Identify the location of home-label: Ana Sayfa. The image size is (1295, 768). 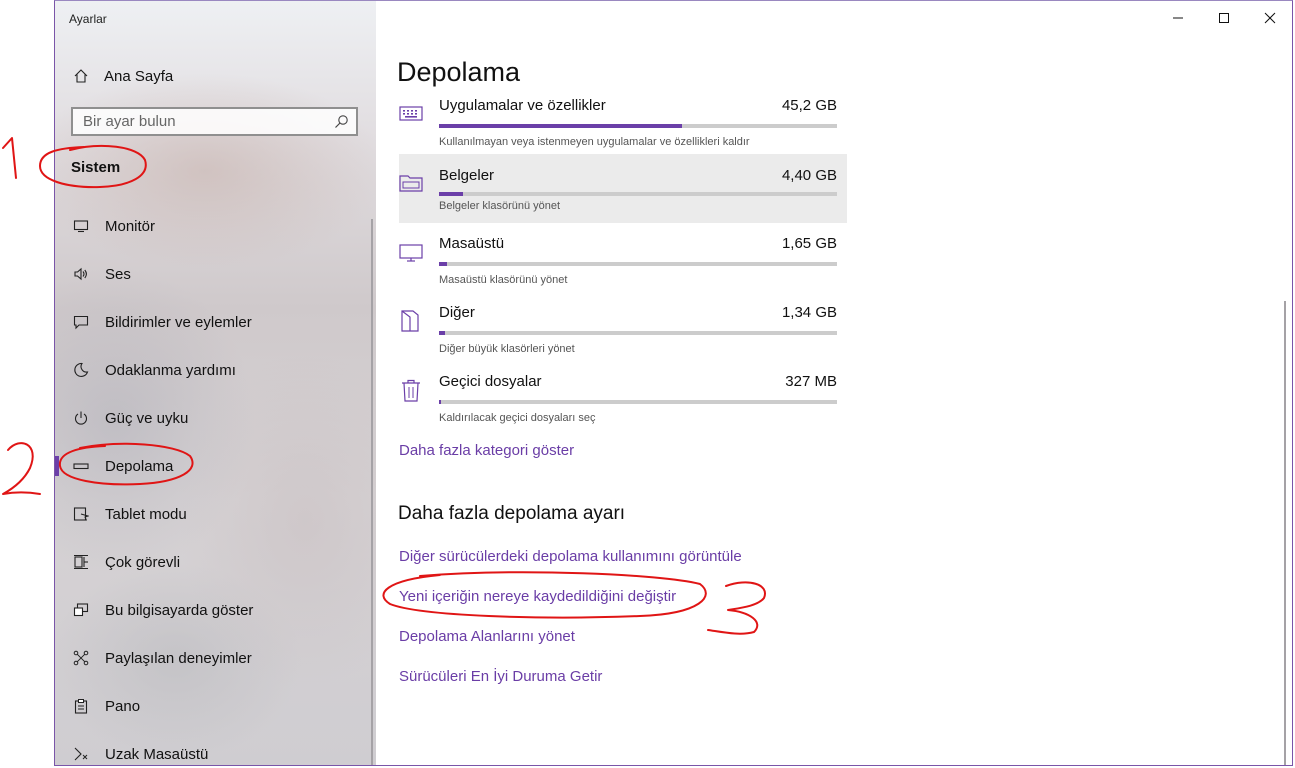
(139, 76).